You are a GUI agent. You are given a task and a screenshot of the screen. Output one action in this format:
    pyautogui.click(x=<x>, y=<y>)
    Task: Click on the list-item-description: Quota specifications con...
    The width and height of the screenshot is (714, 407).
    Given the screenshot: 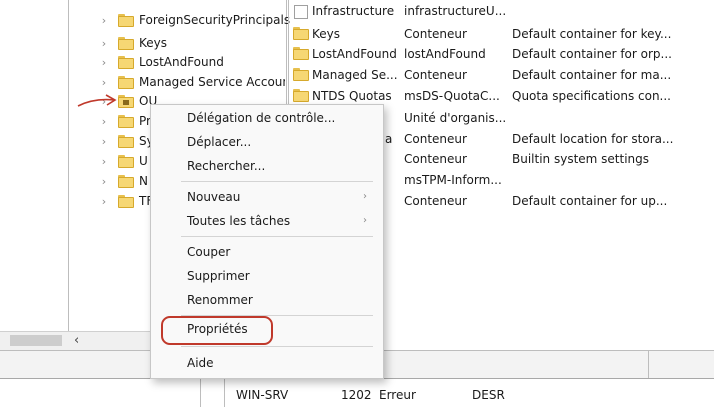 What is the action you would take?
    pyautogui.click(x=591, y=96)
    